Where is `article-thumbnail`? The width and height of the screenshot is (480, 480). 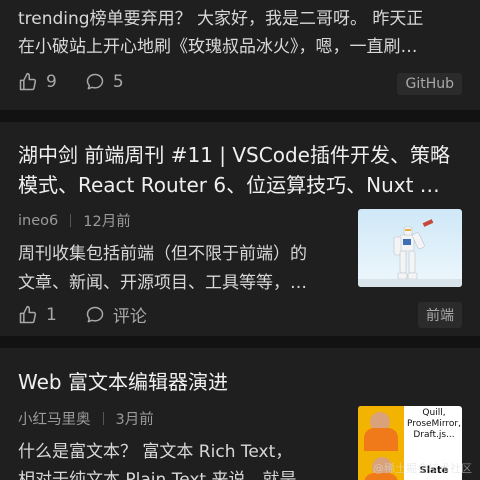 article-thumbnail is located at coordinates (410, 248).